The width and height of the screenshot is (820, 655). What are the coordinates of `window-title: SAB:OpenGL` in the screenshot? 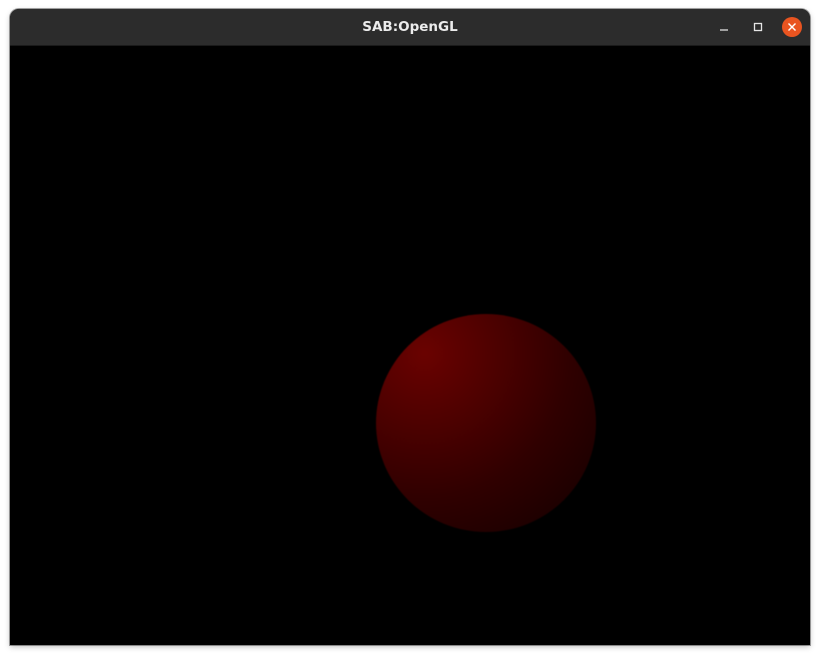 It's located at (410, 27).